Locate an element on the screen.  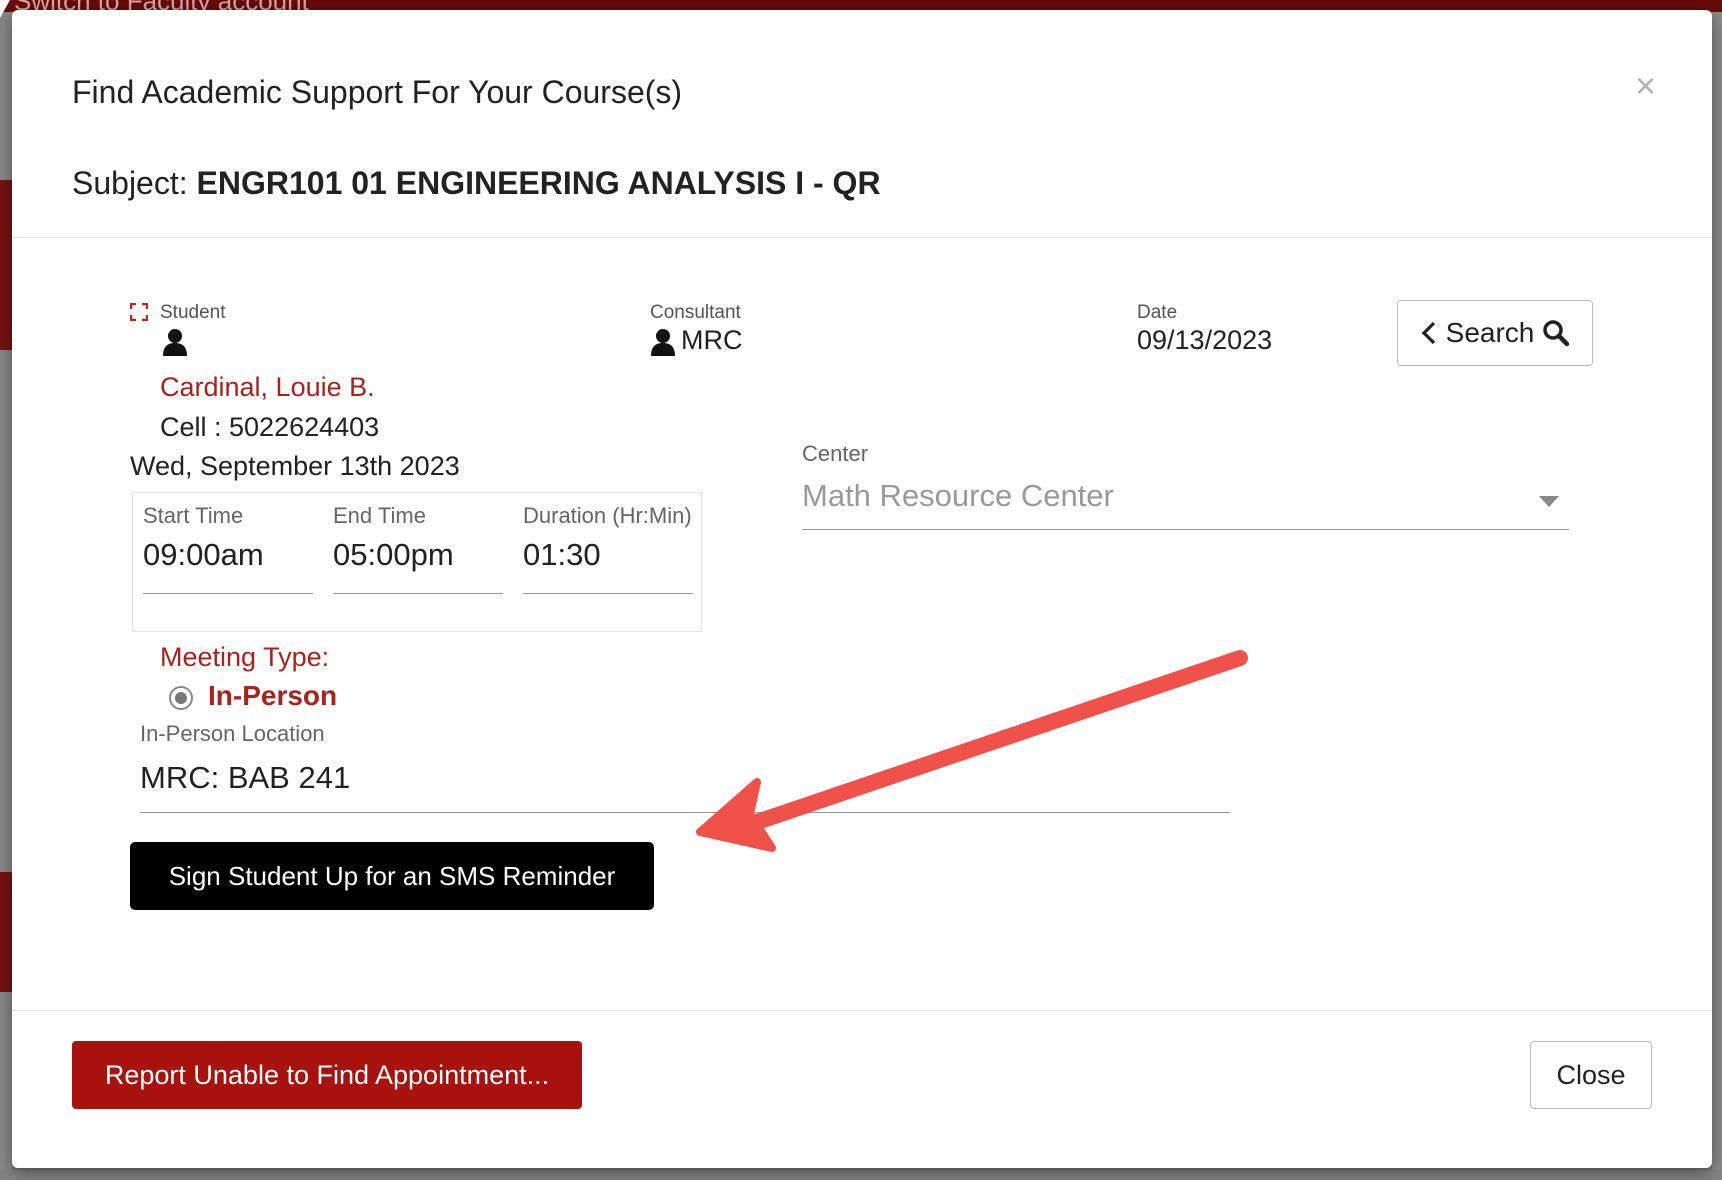
modal-title: Find Academic Support For Your Course(s) is located at coordinates (377, 92).